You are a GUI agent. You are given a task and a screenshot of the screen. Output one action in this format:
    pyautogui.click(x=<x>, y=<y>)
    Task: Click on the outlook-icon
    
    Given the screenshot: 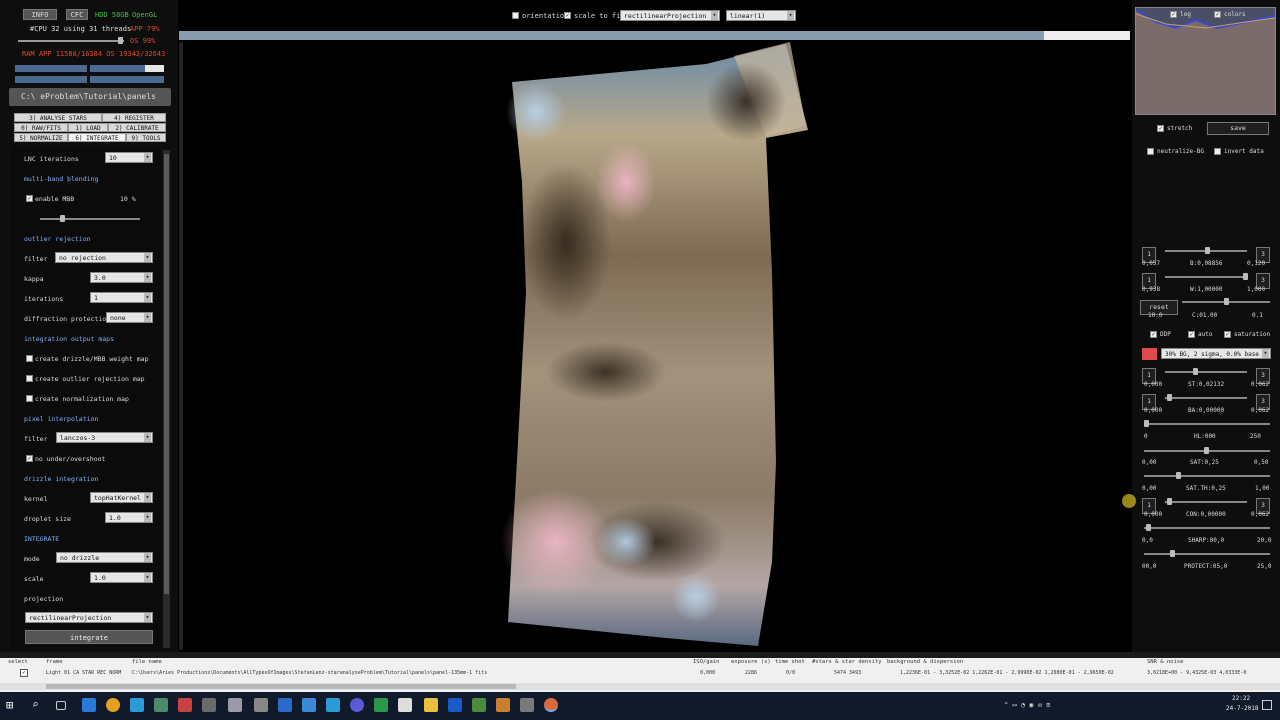 What is the action you would take?
    pyautogui.click(x=455, y=705)
    